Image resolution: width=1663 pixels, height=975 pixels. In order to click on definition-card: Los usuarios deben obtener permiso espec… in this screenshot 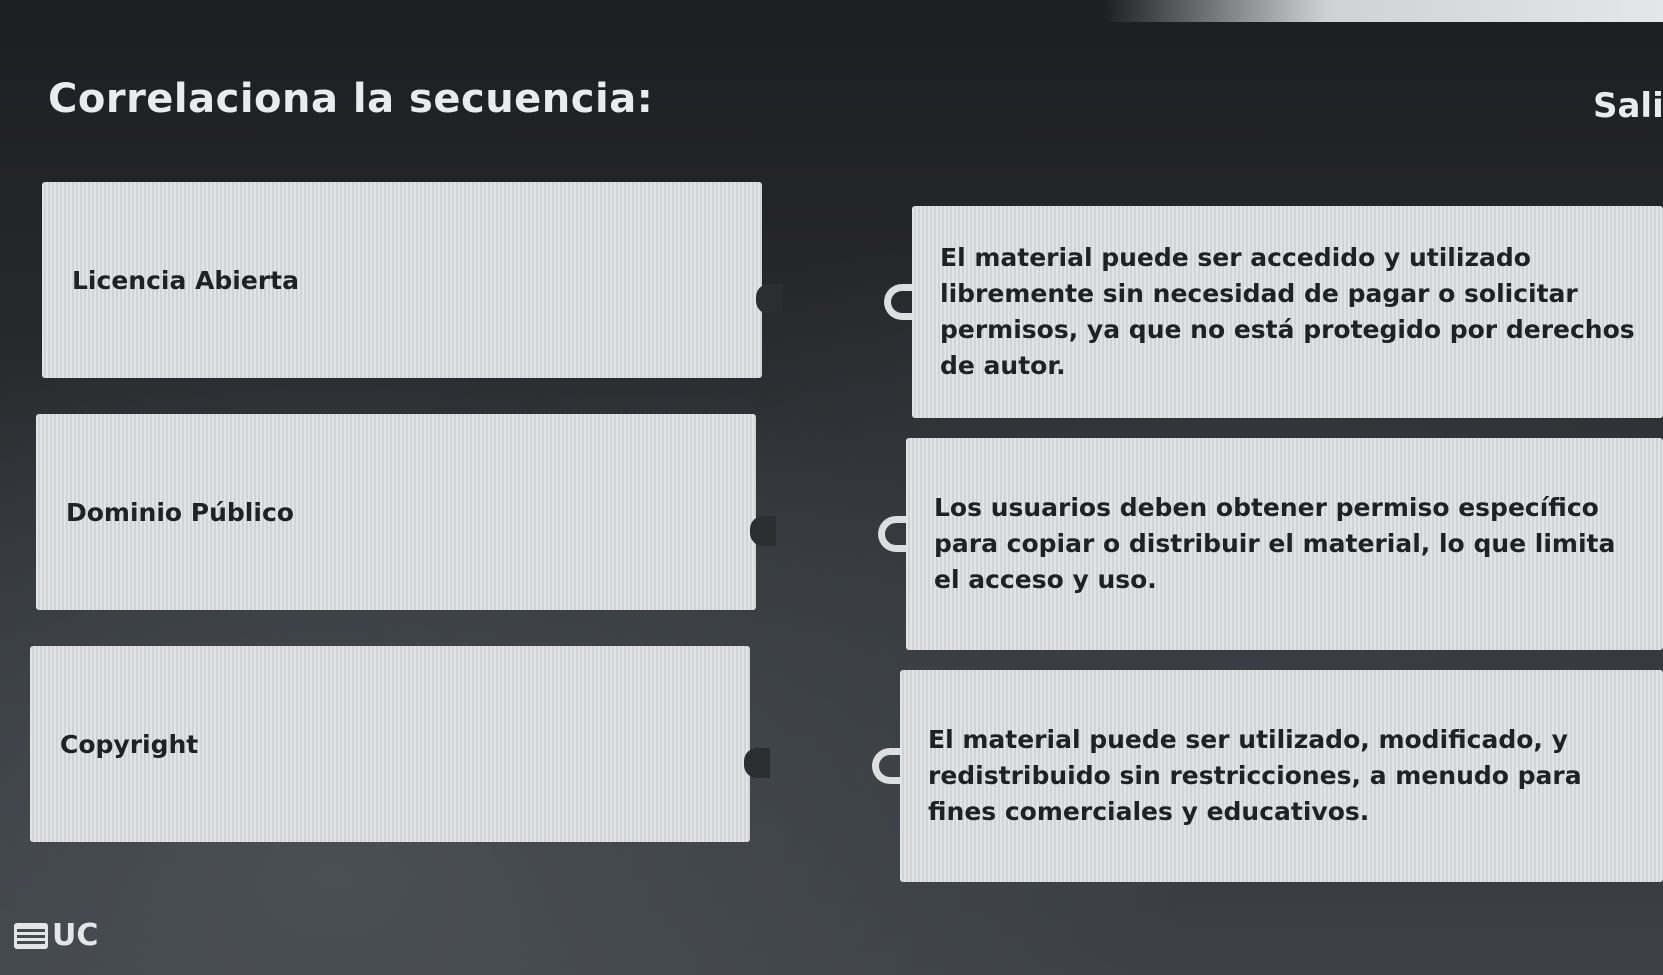, I will do `click(1284, 544)`.